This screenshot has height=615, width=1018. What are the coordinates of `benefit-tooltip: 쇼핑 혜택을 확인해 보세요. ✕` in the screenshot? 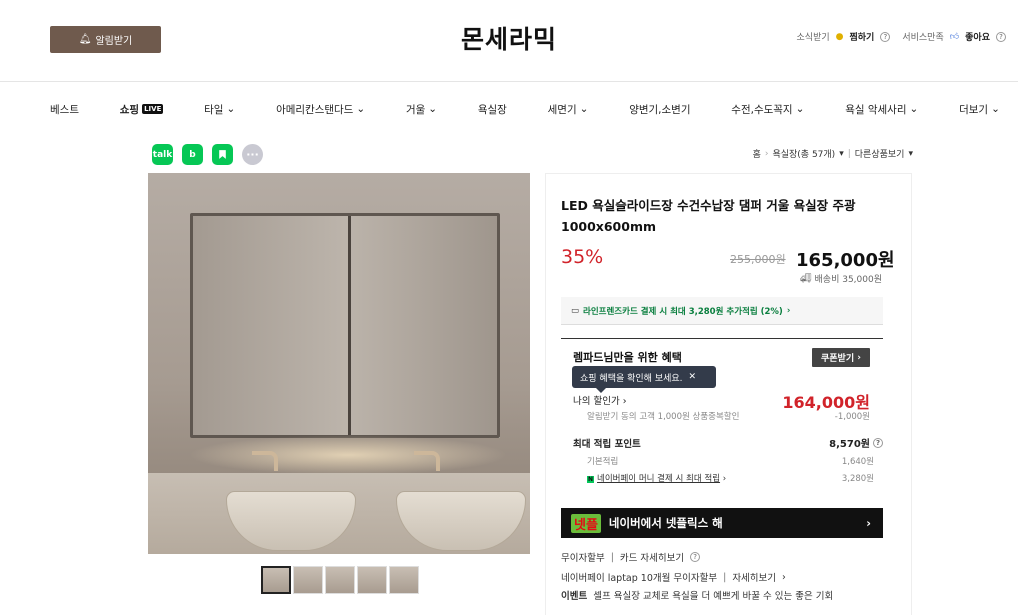 It's located at (644, 379).